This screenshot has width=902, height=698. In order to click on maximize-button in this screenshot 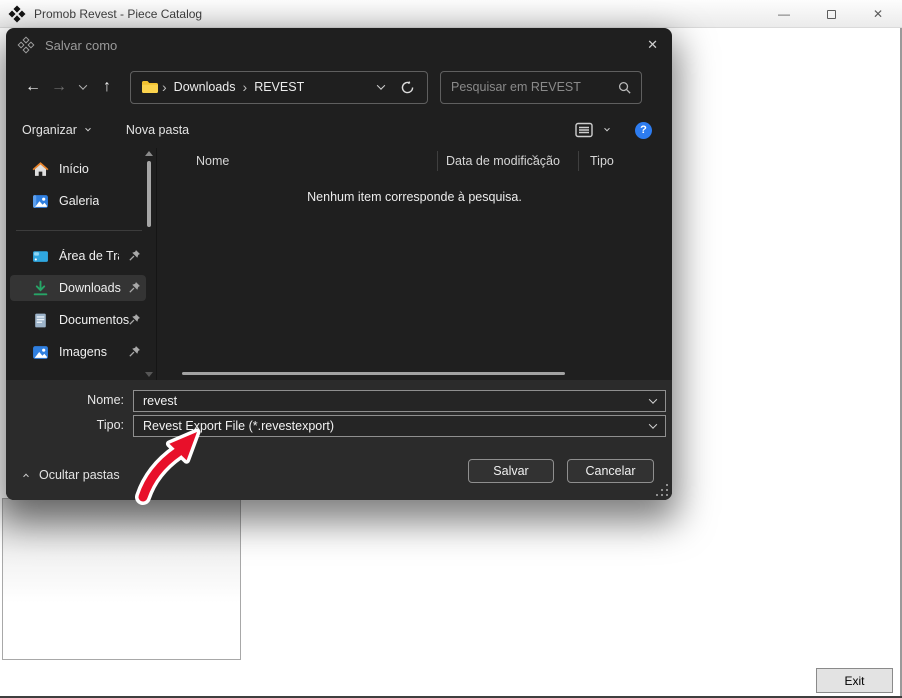, I will do `click(831, 14)`.